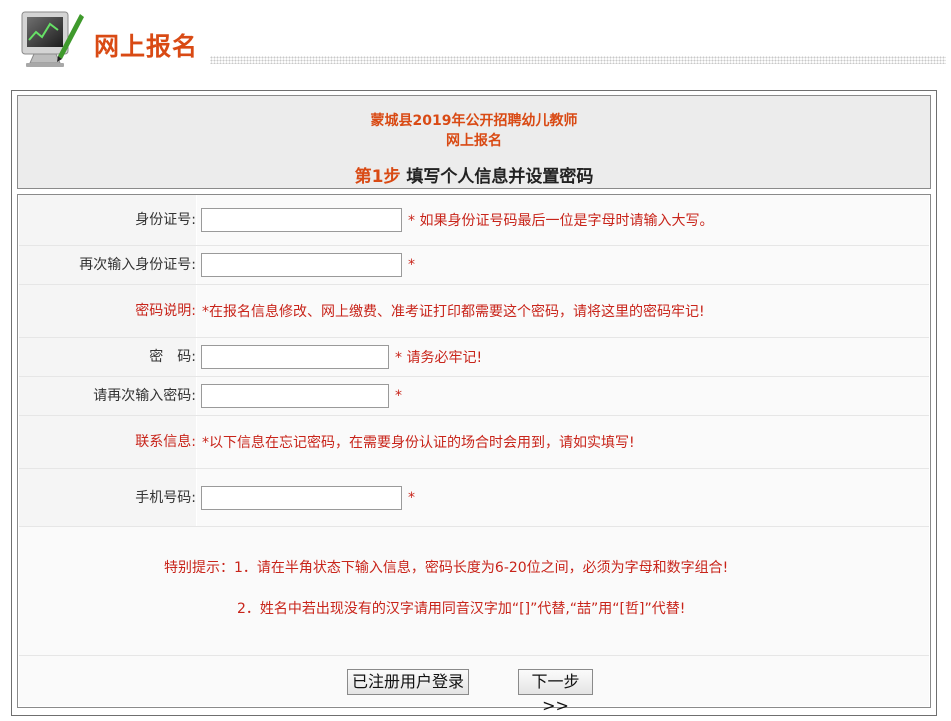 The height and width of the screenshot is (721, 951). What do you see at coordinates (107, 497) in the screenshot?
I see `phone-label: 手机号码:` at bounding box center [107, 497].